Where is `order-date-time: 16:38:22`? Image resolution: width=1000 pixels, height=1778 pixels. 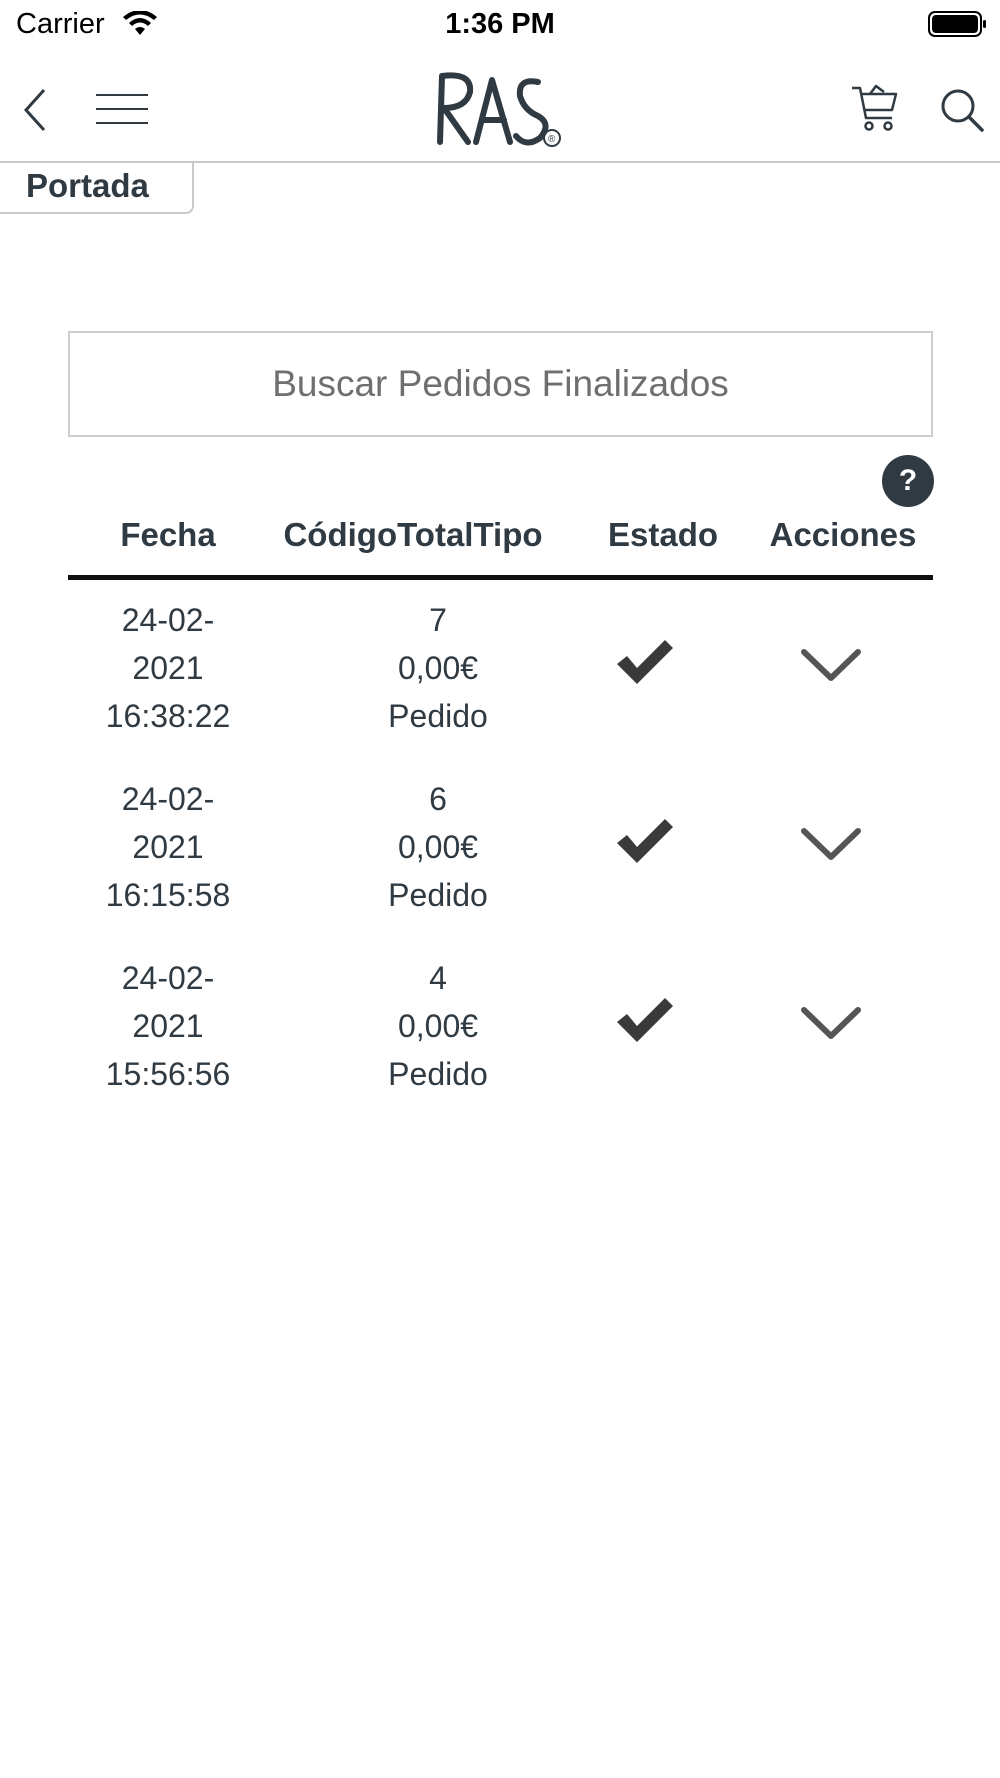
order-date-time: 16:38:22 is located at coordinates (168, 716).